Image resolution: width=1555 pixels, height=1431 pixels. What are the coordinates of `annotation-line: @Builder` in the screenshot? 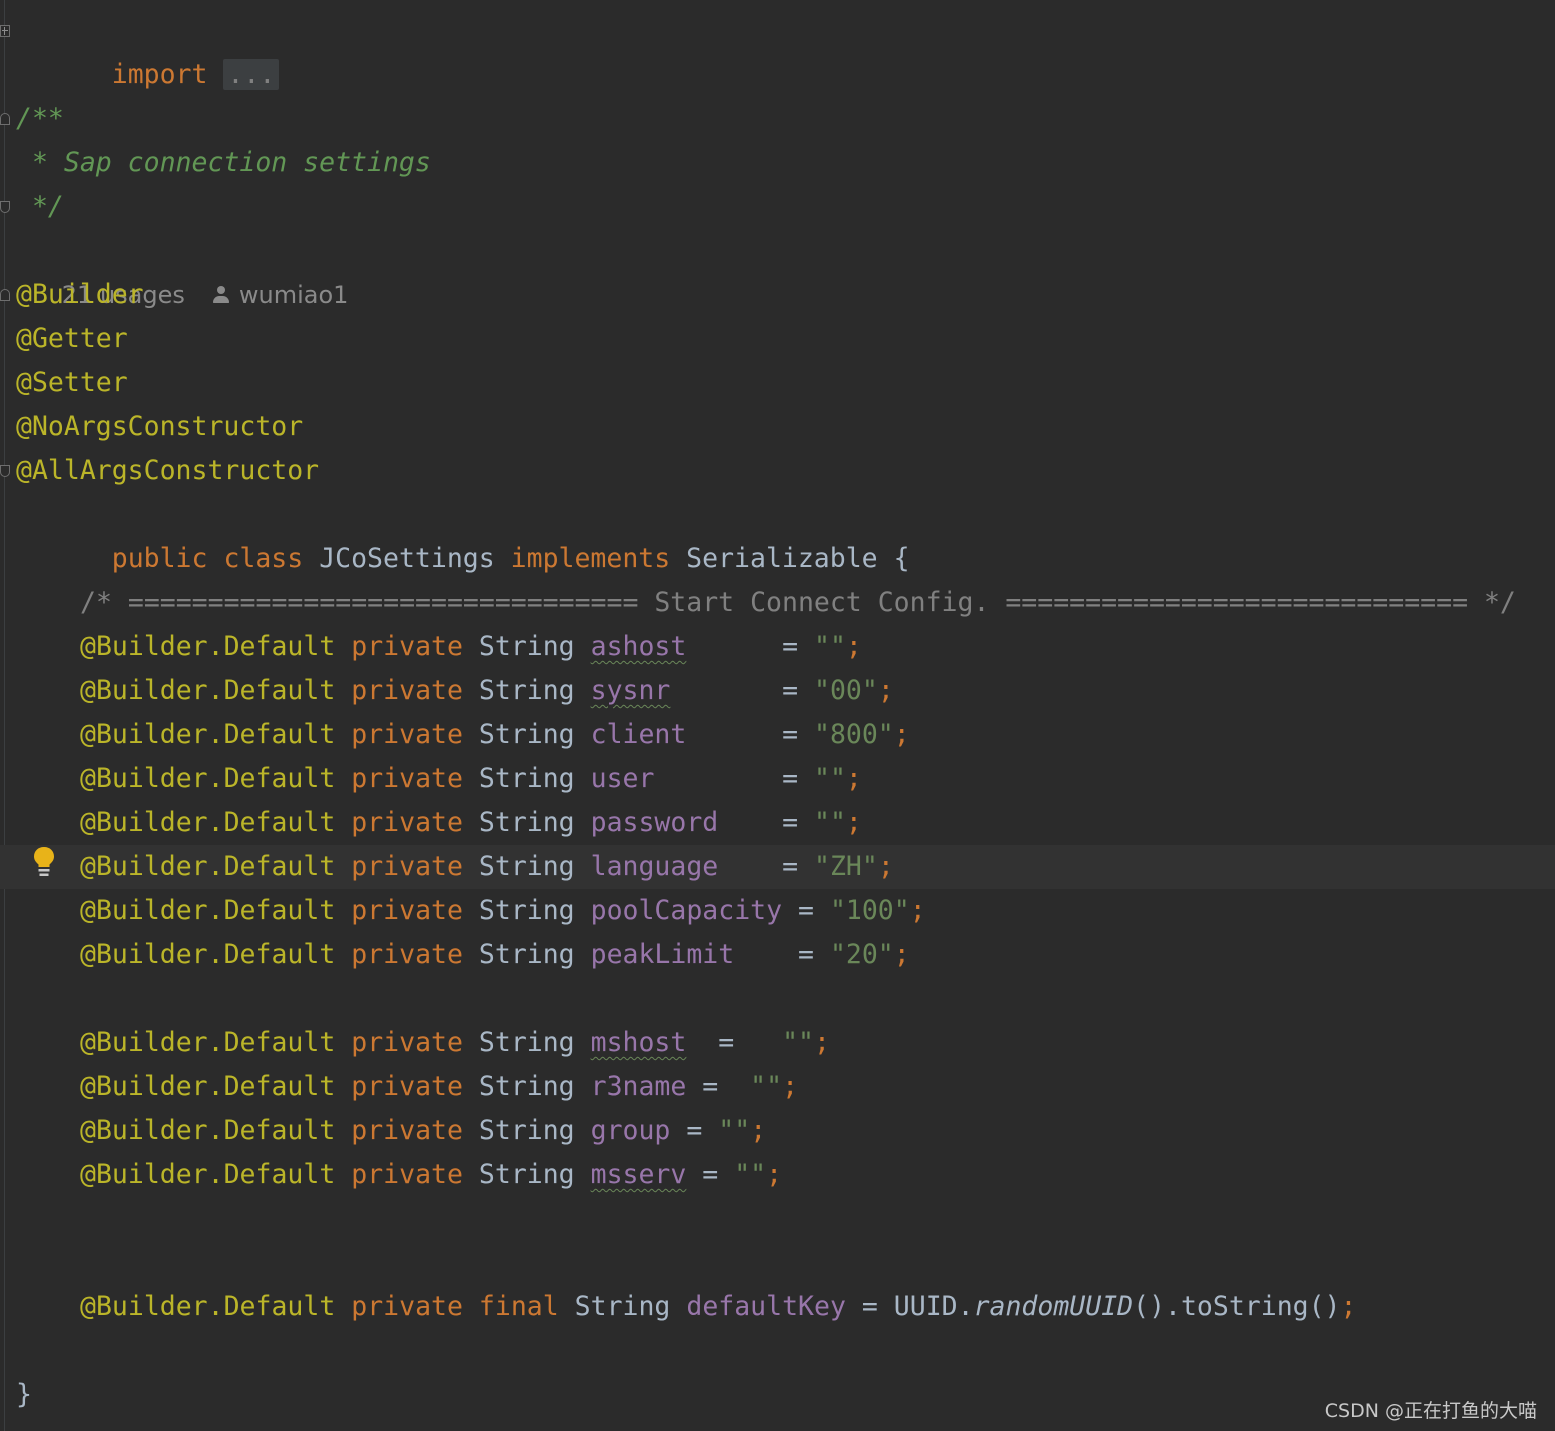 It's located at (777, 295).